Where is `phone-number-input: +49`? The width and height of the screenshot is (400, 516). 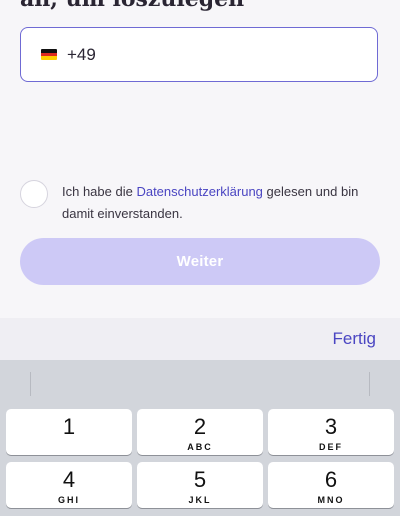 phone-number-input: +49 is located at coordinates (199, 54).